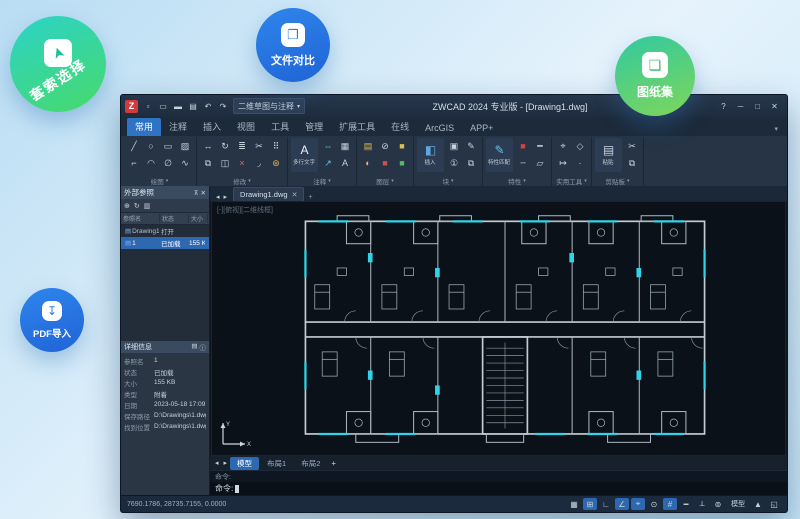  What do you see at coordinates (574, 504) in the screenshot?
I see `snap-icon: ▦` at bounding box center [574, 504].